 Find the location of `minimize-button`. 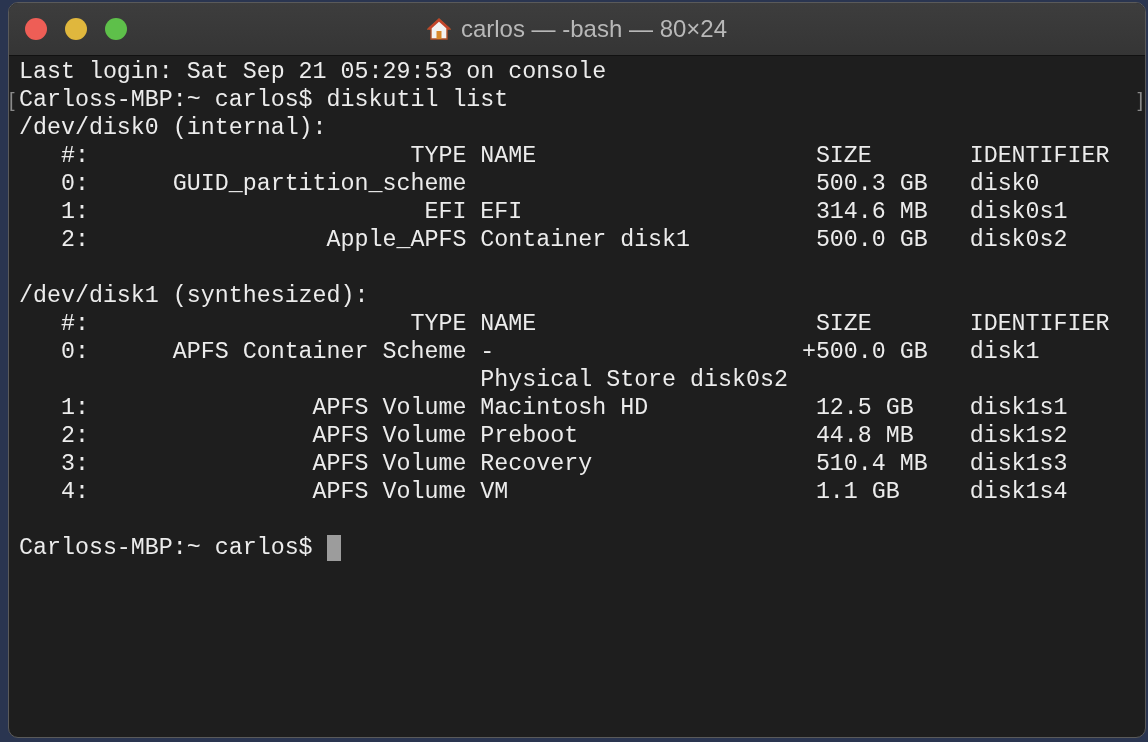

minimize-button is located at coordinates (76, 29).